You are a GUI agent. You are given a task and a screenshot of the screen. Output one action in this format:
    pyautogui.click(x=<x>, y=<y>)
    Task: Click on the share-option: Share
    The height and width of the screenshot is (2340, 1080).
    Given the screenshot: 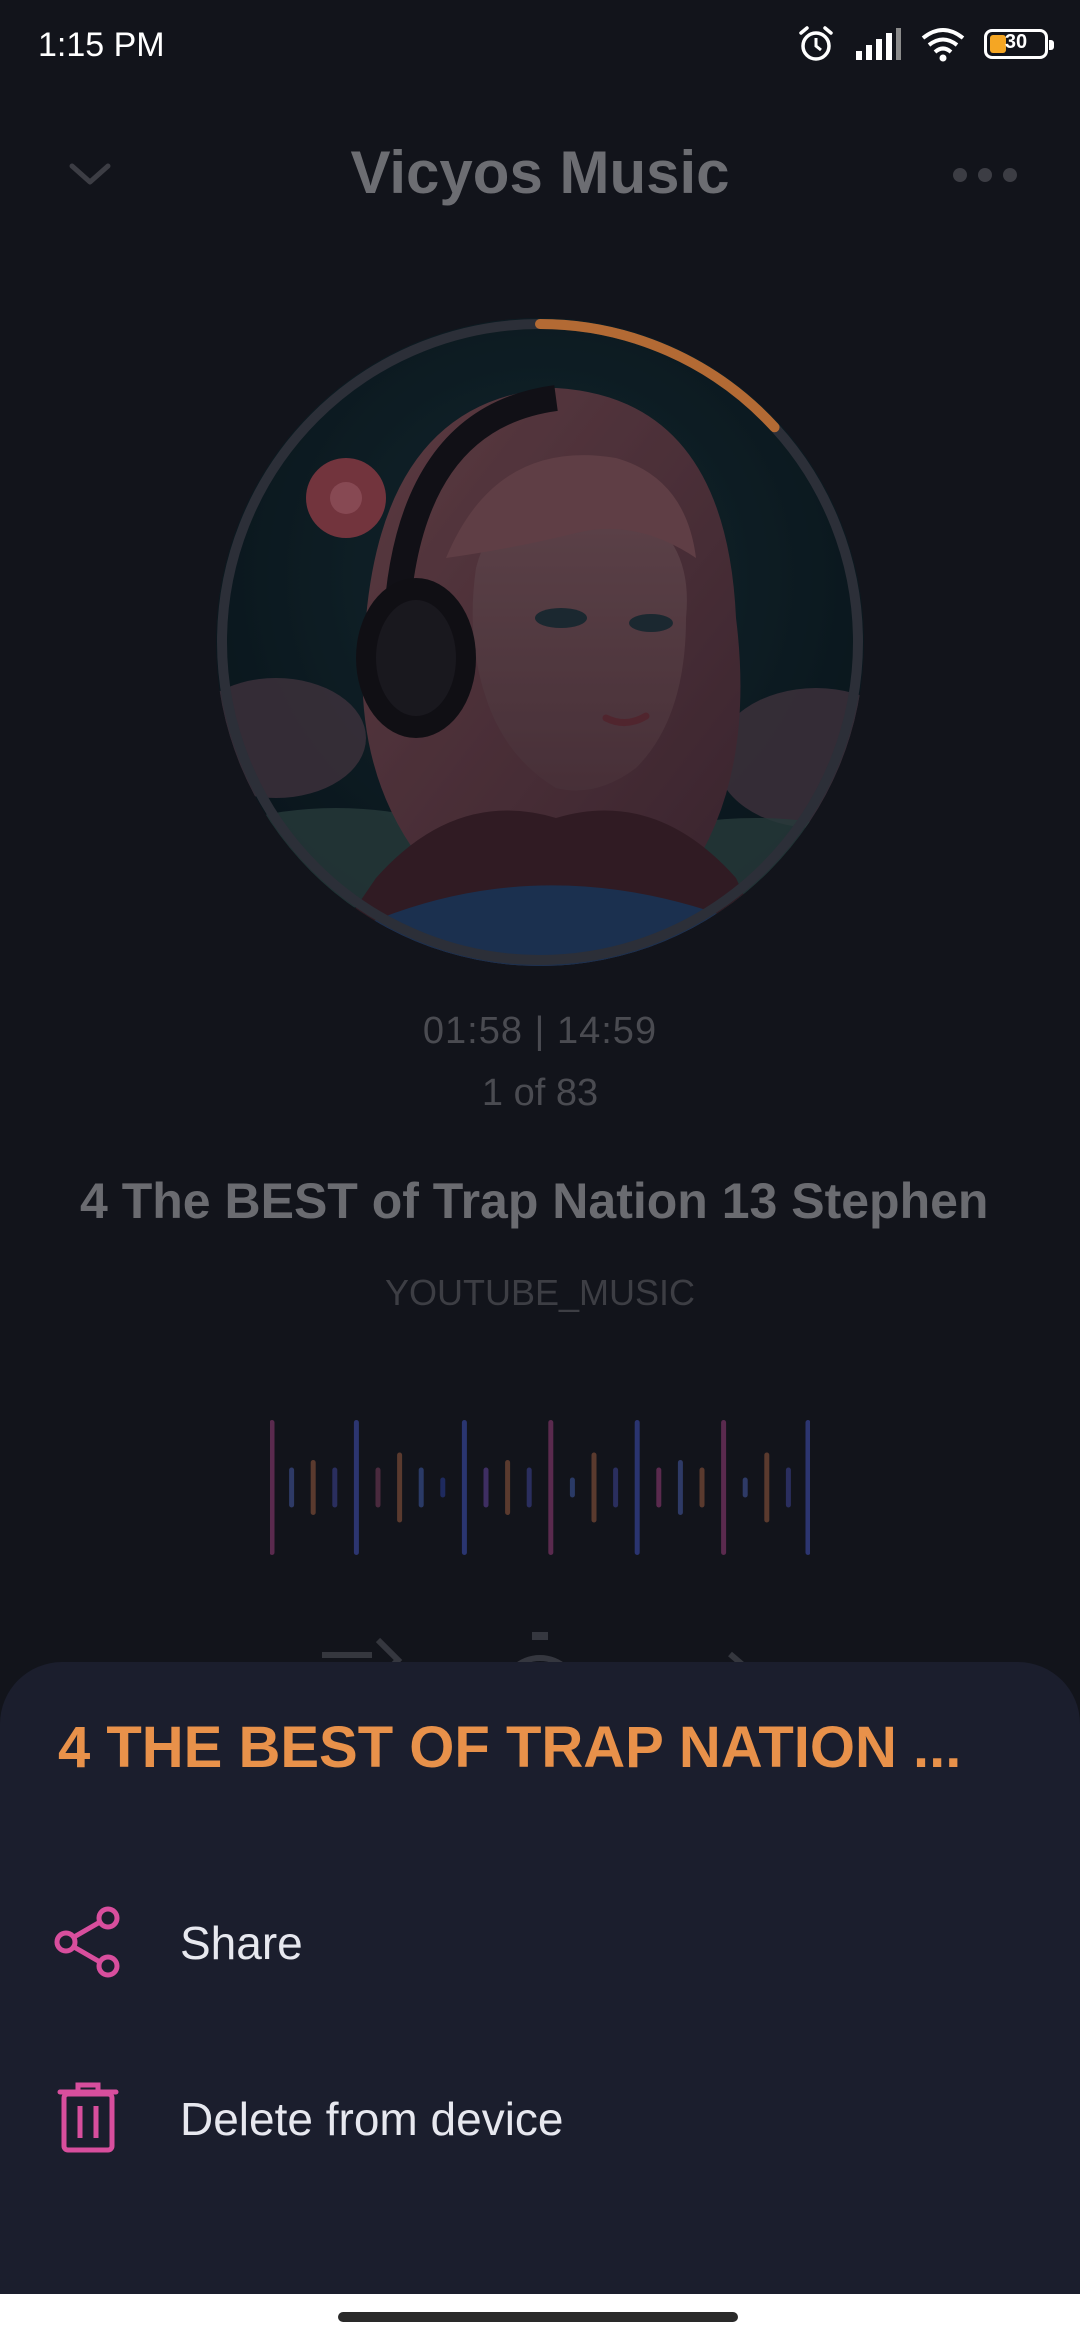 What is the action you would take?
    pyautogui.click(x=540, y=1941)
    